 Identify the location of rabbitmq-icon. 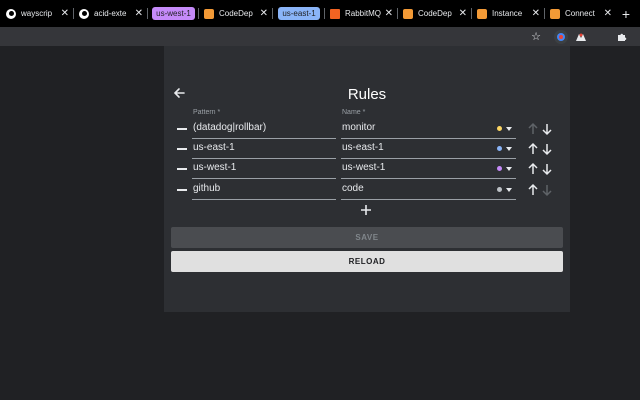
(335, 13).